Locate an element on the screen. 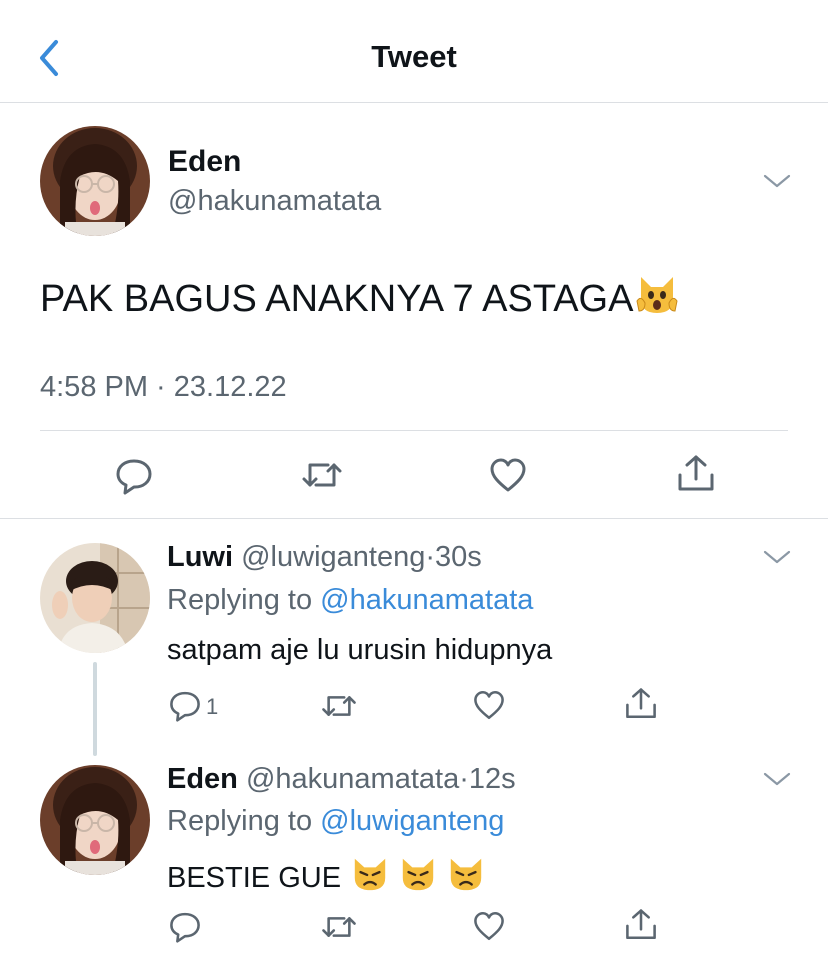 Image resolution: width=828 pixels, height=953 pixels. reply-time: 30s is located at coordinates (458, 557).